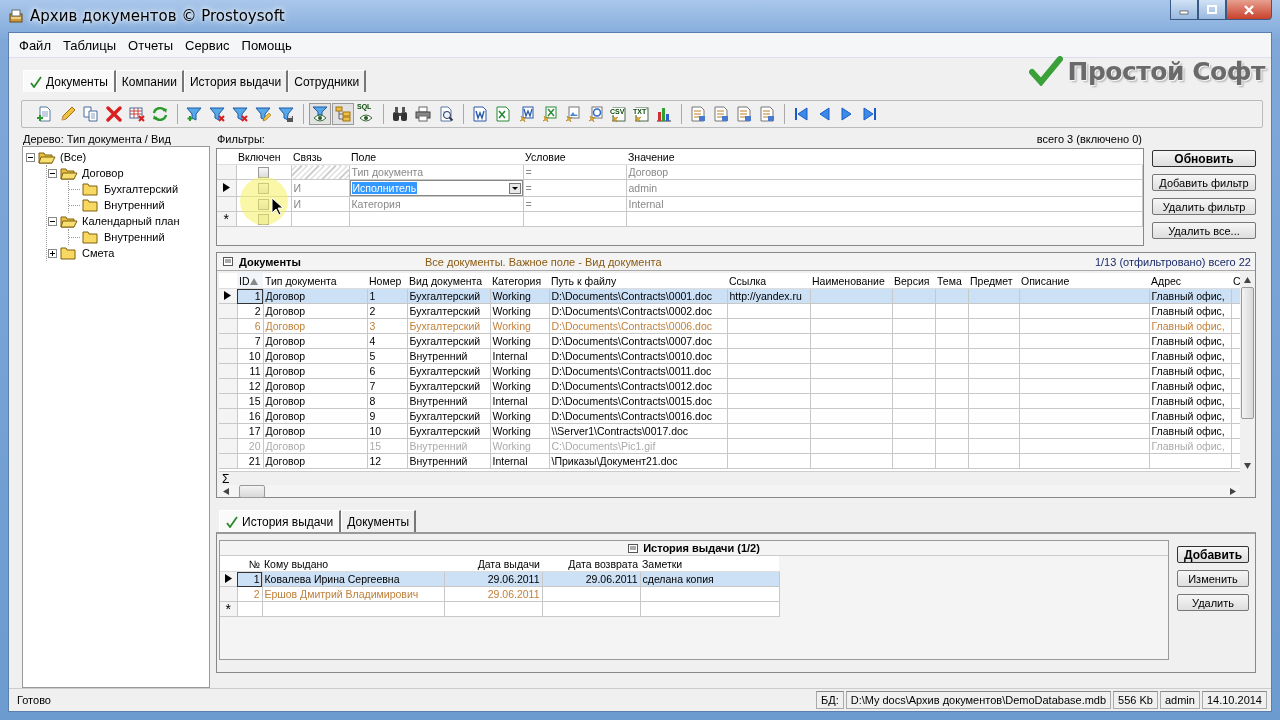 This screenshot has width=1280, height=720. I want to click on panel-subtitle: Все документы. Важное поле - Вид документа, so click(543, 261).